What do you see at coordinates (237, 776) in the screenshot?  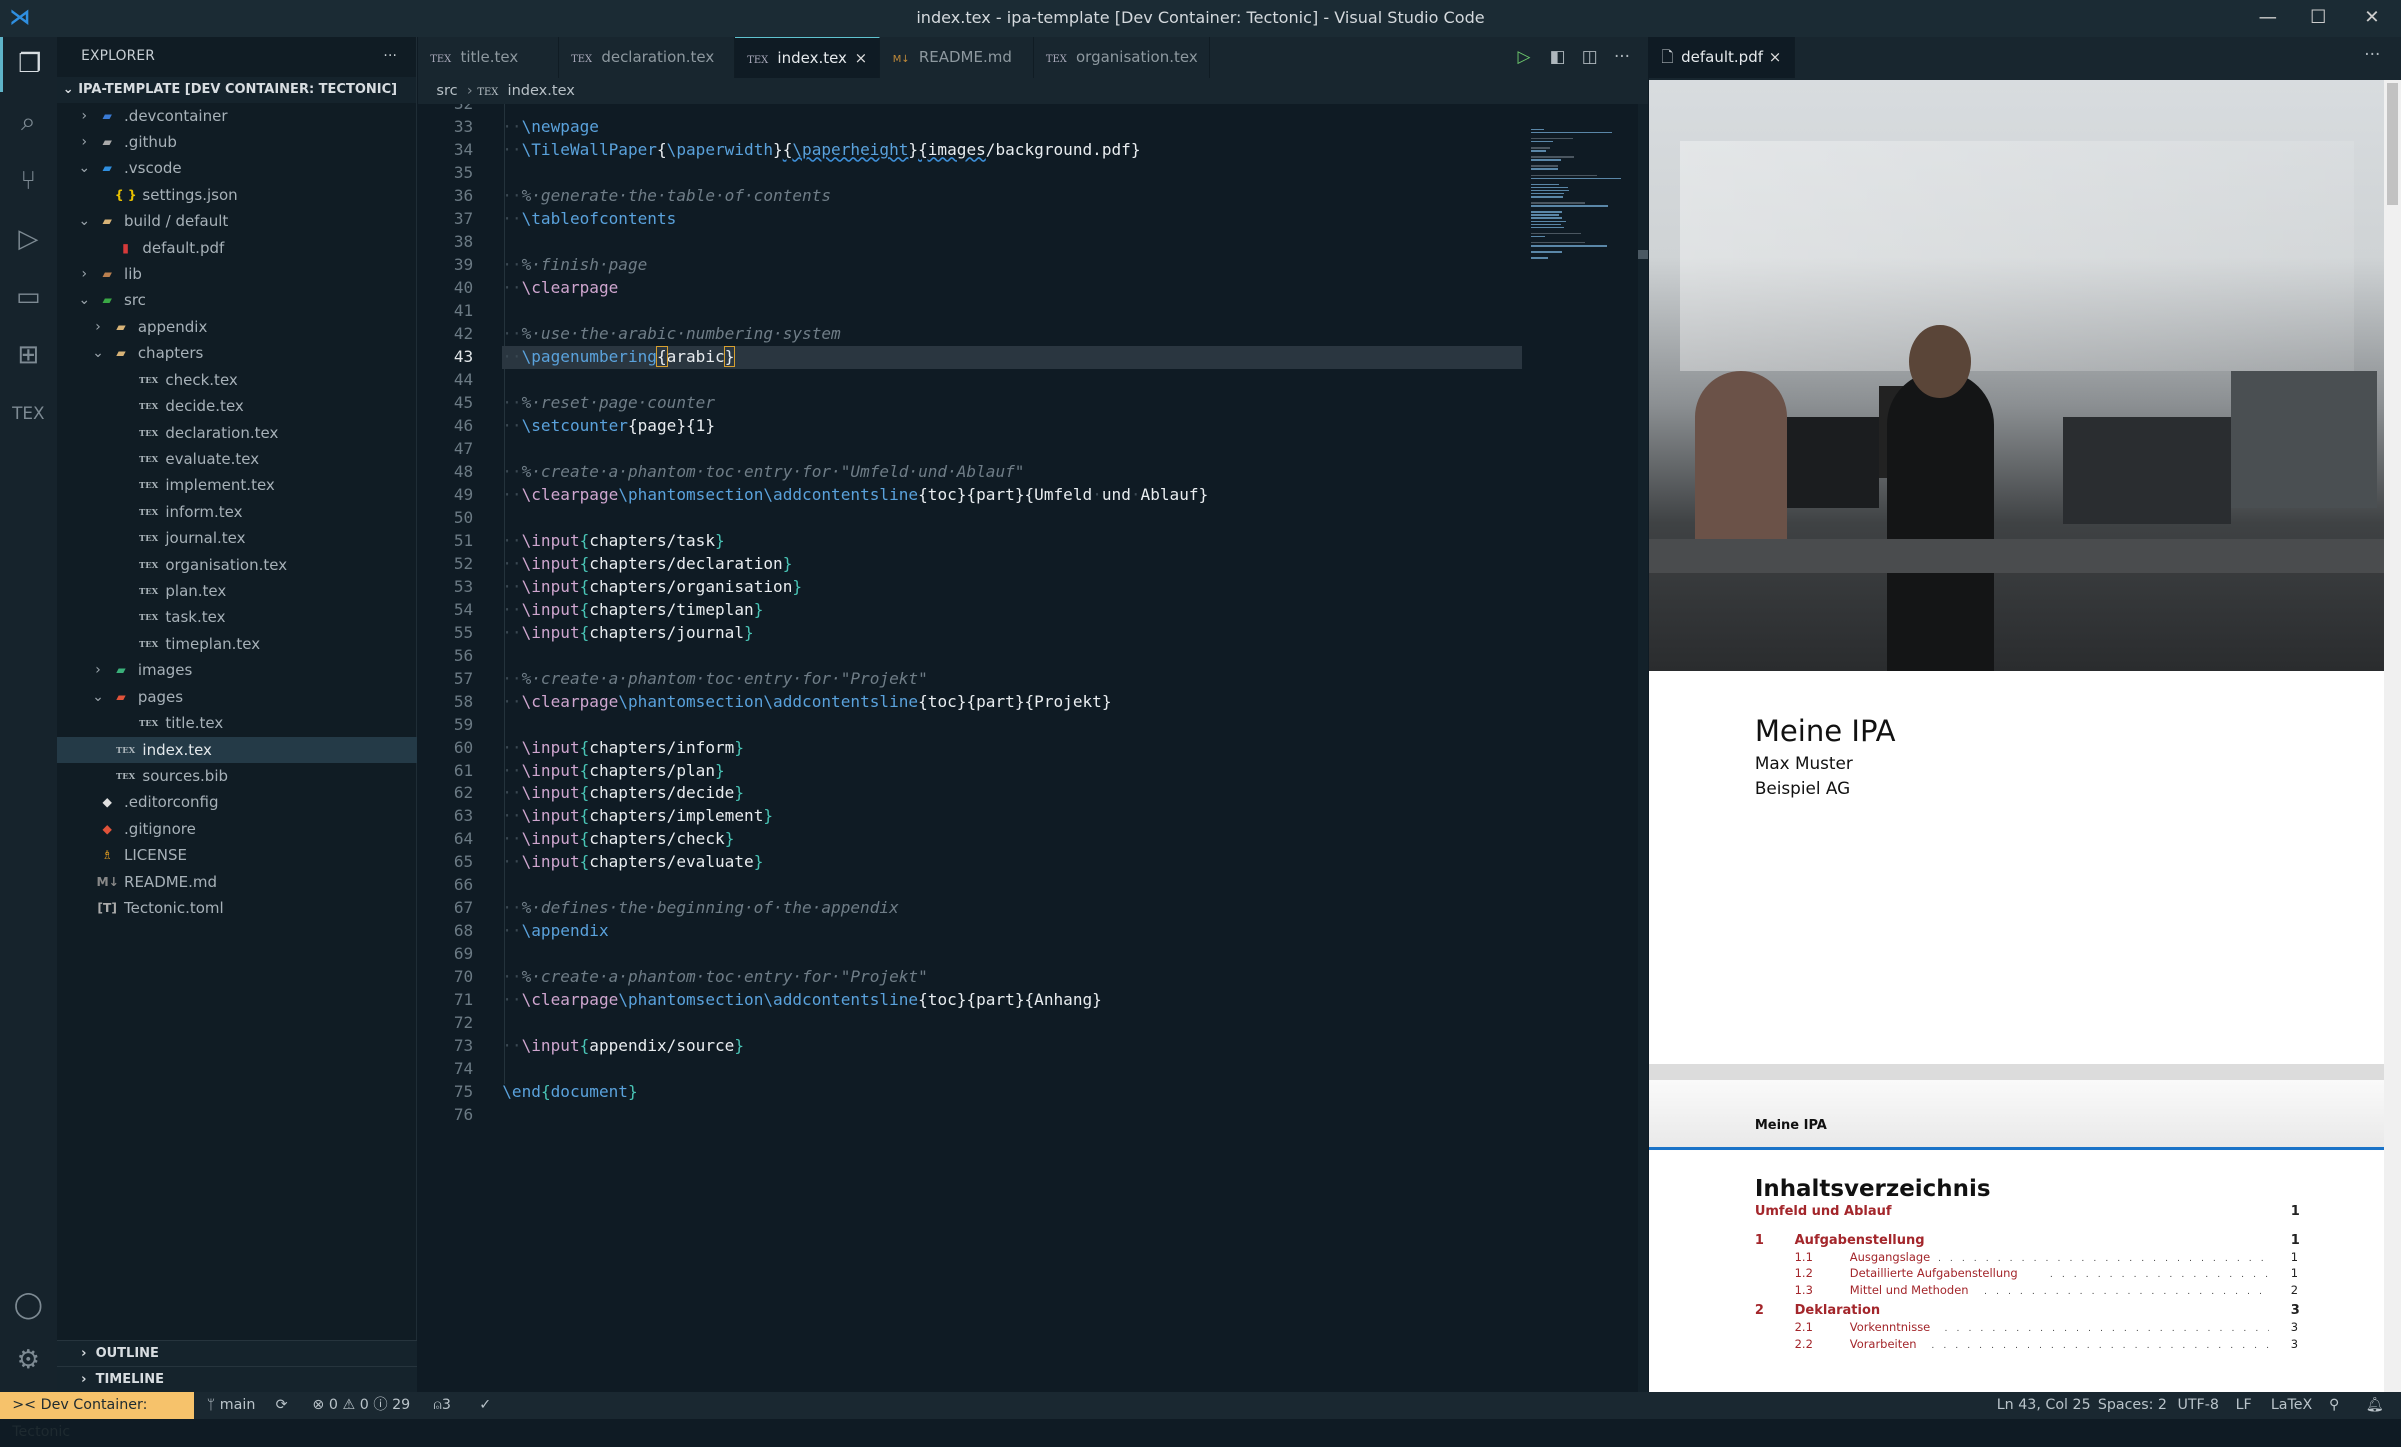 I see `tree-item: TEX sources.bib` at bounding box center [237, 776].